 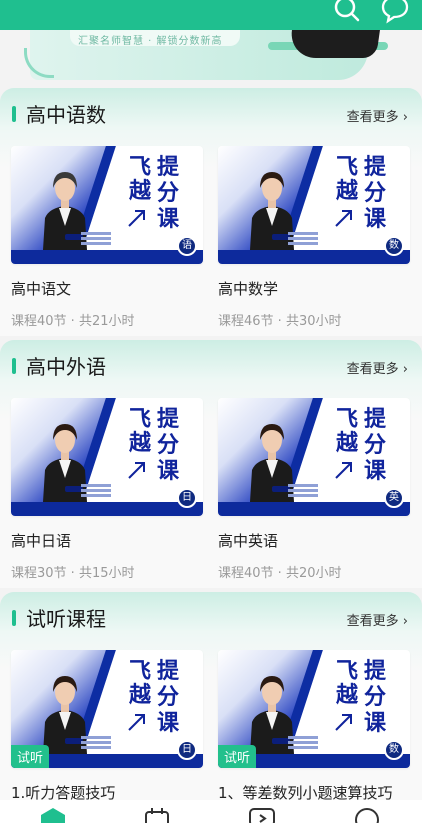 What do you see at coordinates (280, 321) in the screenshot?
I see `course-meta: 课程46节 · 共30小时` at bounding box center [280, 321].